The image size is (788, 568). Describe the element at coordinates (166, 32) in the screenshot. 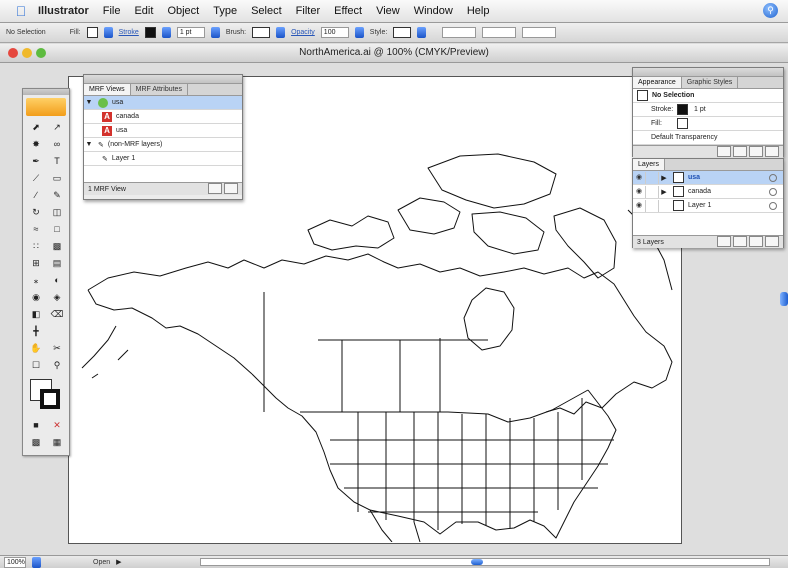

I see `stroke-dropdown-icon` at that location.